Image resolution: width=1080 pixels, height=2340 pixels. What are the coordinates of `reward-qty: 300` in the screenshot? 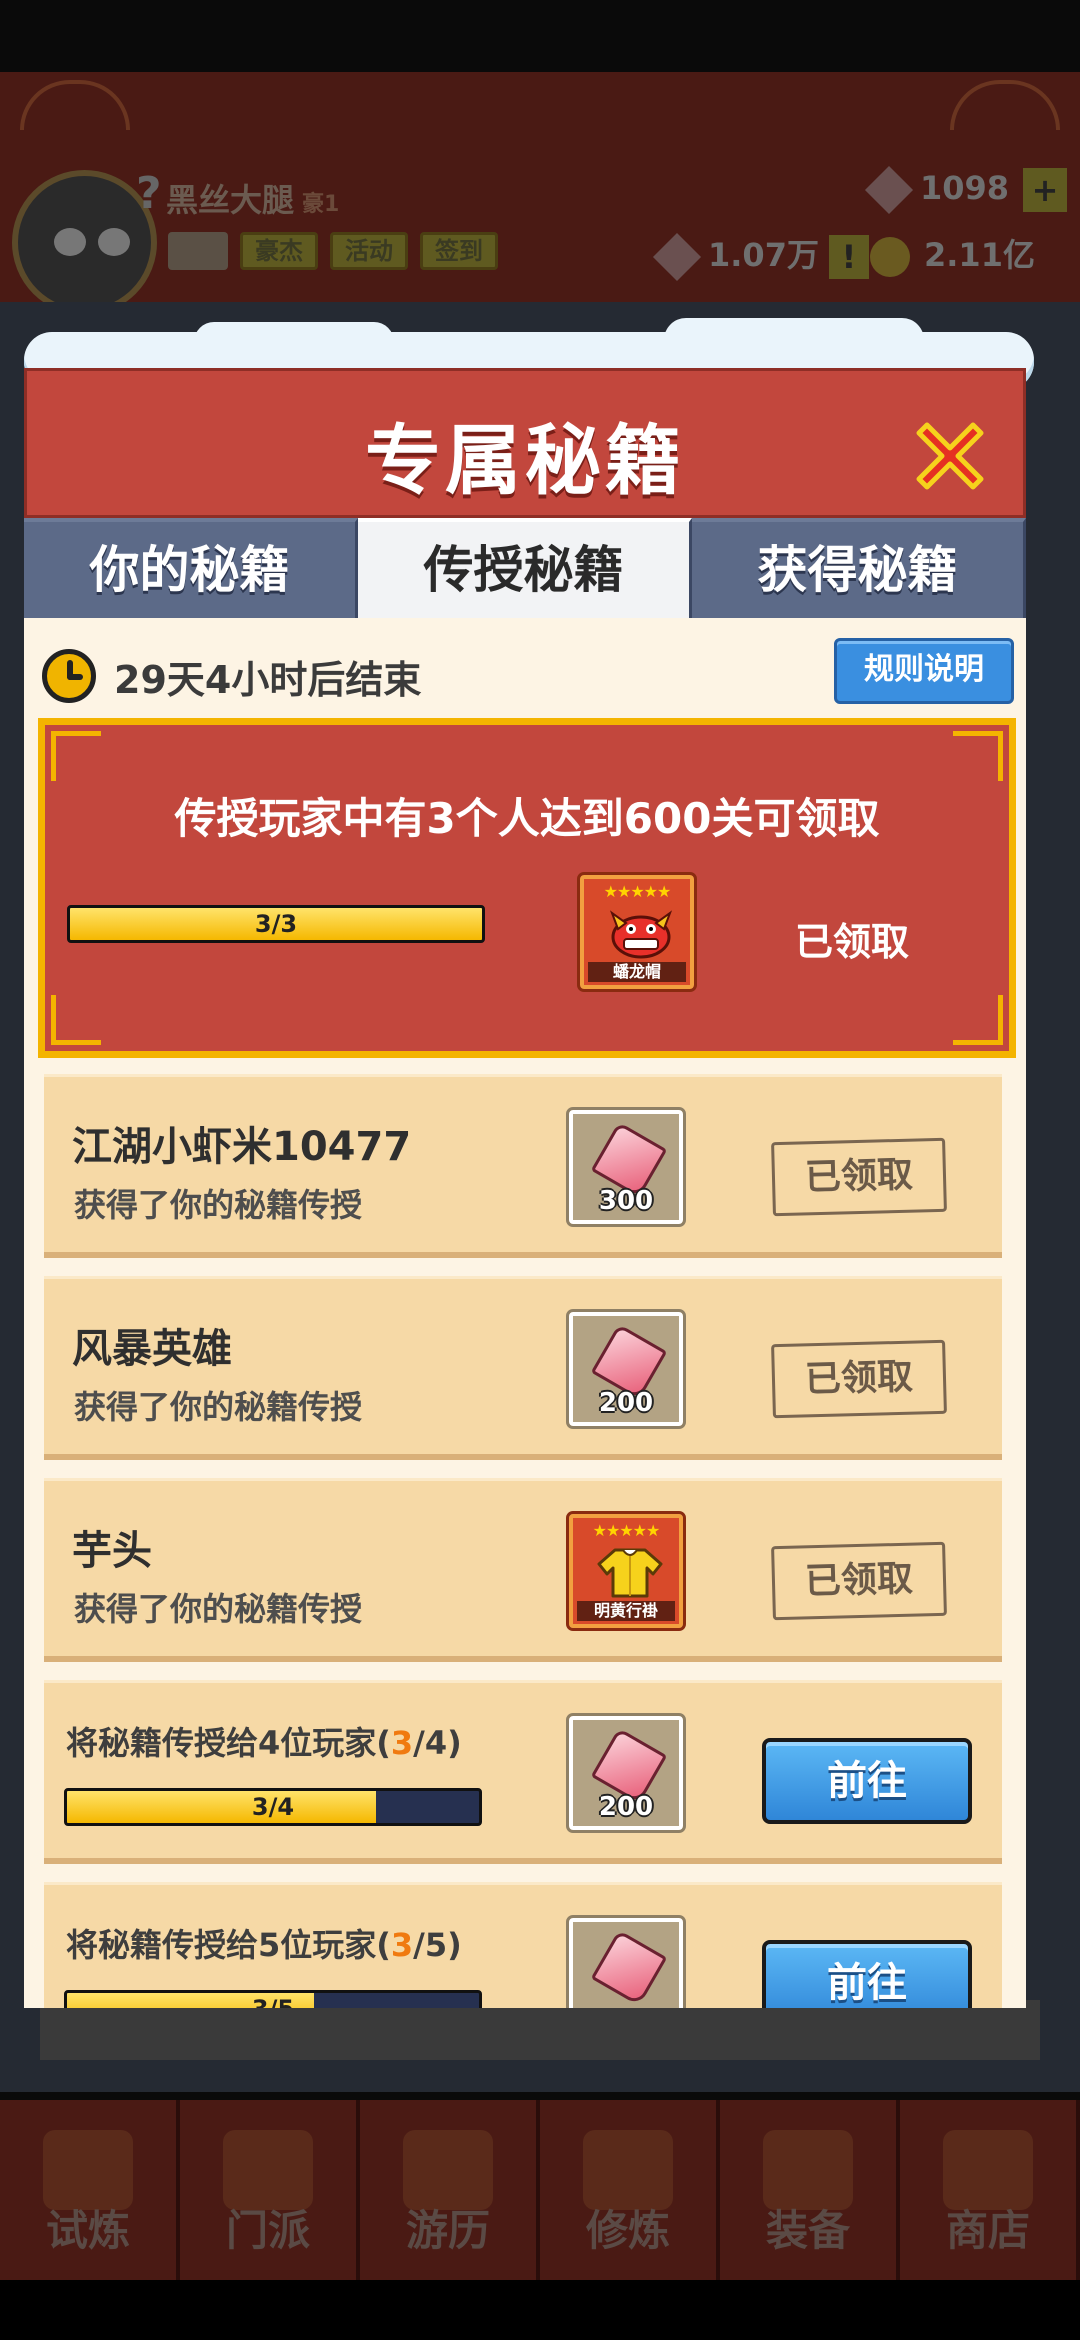 It's located at (626, 1201).